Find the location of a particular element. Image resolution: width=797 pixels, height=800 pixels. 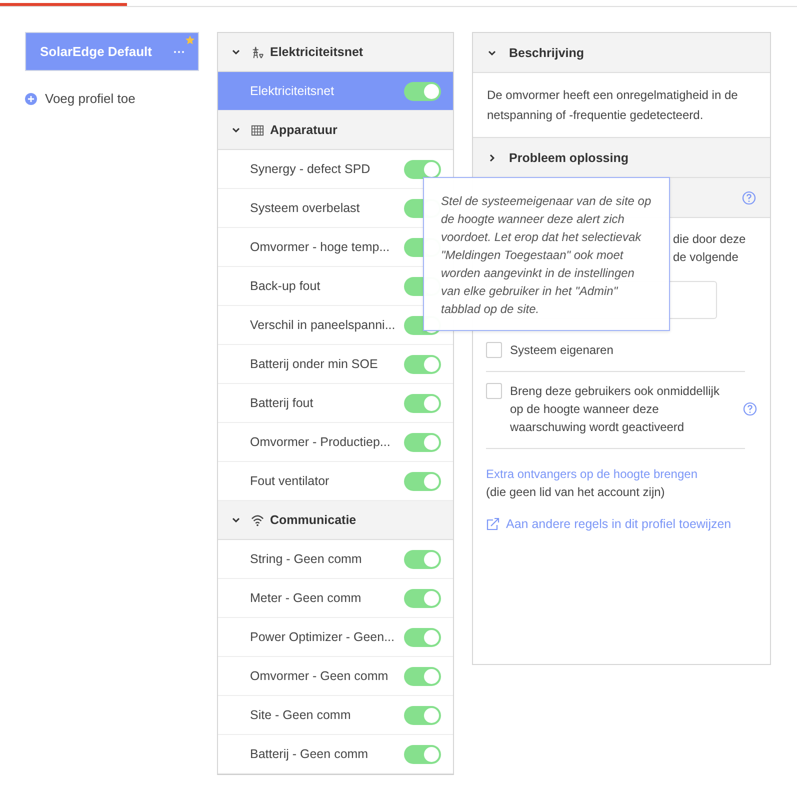

profile-name: SolarEdge Default is located at coordinates (96, 51).